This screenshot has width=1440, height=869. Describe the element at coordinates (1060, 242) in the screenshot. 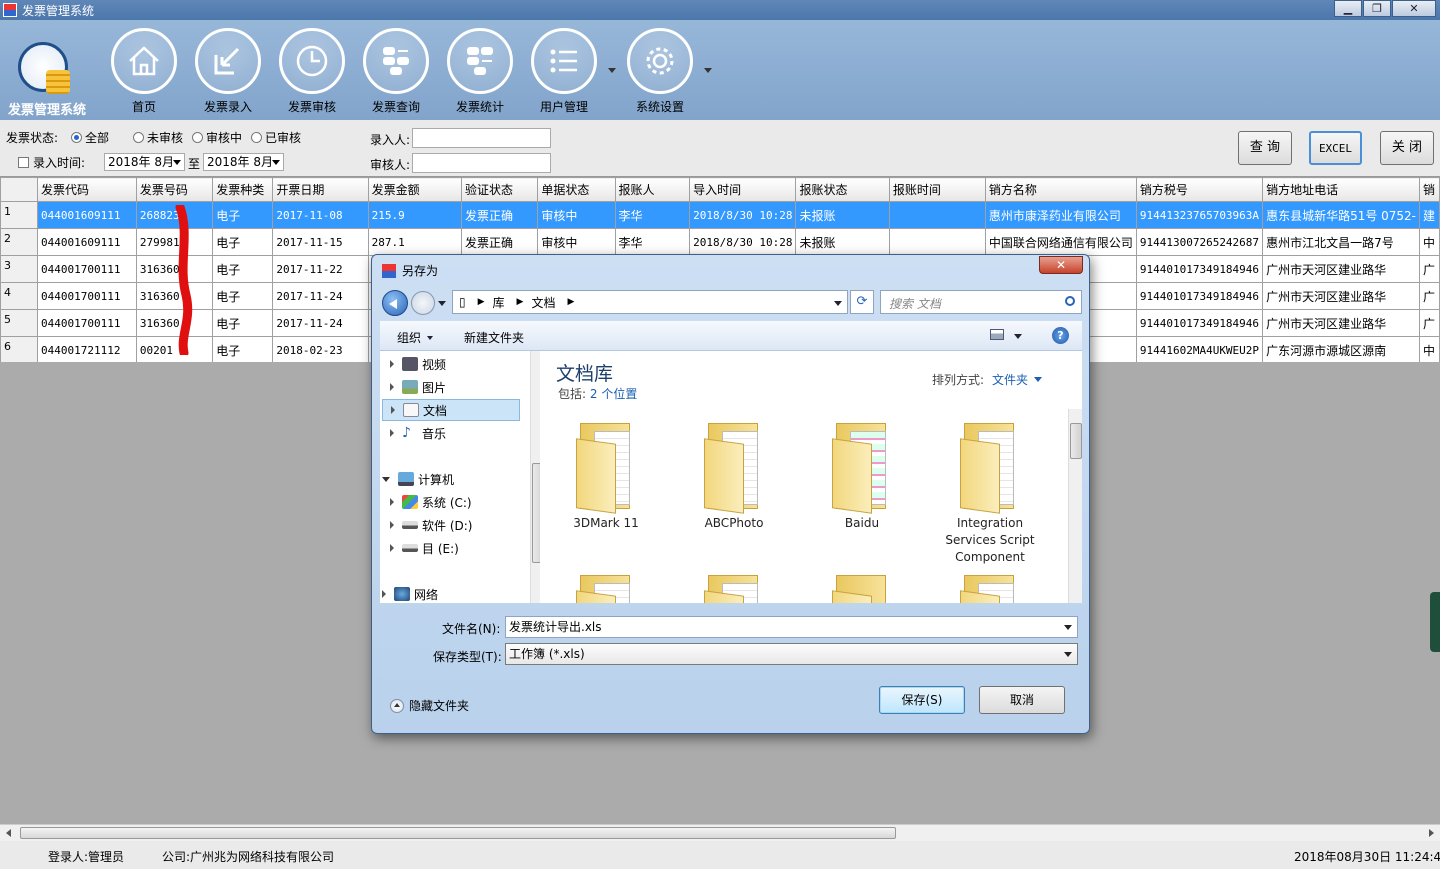

I see `table-cell: 中国联合网络通信有限公司` at that location.